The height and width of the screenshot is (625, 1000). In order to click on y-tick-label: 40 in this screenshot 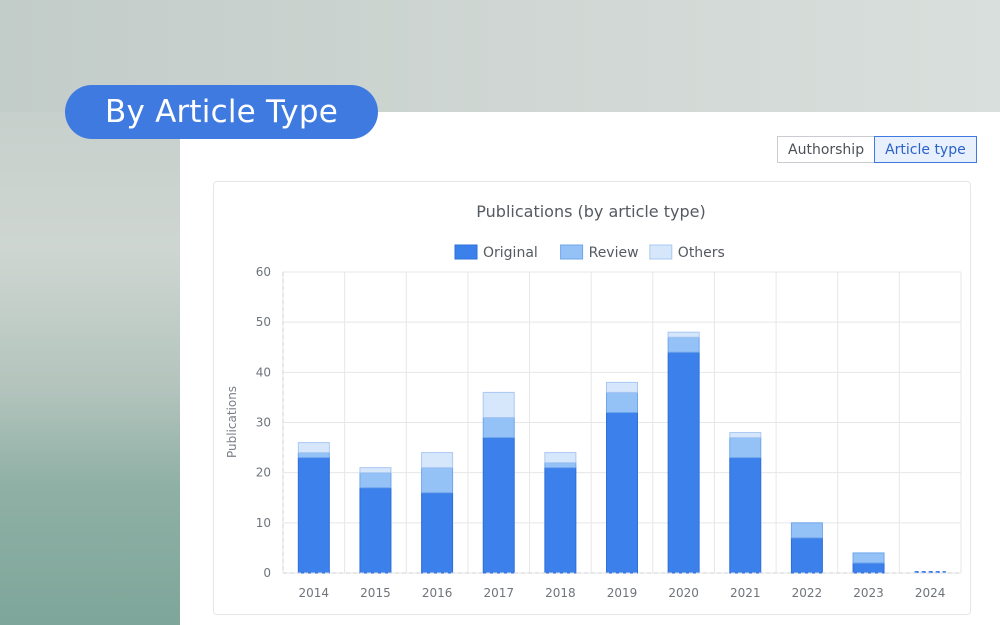, I will do `click(263, 372)`.